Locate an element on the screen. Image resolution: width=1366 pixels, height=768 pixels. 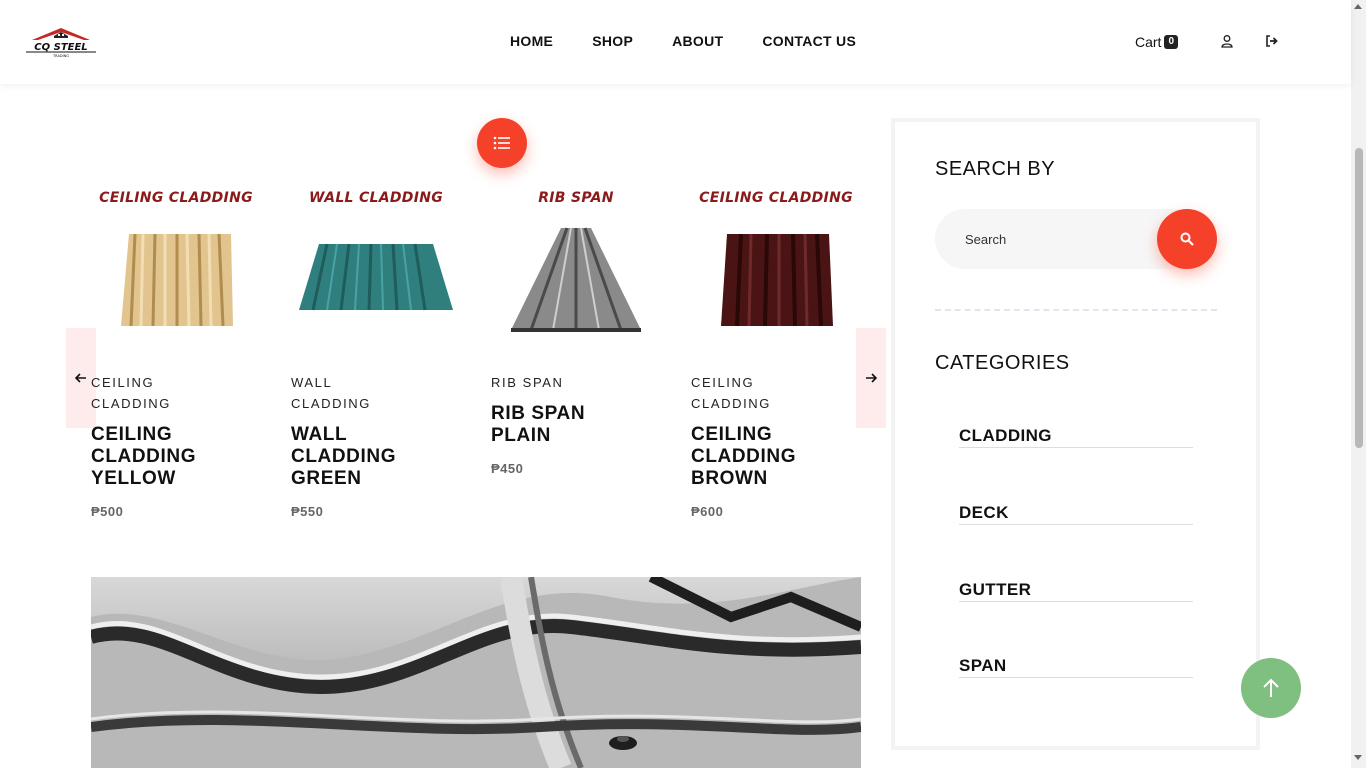
arrow-up-icon is located at coordinates (1271, 687).